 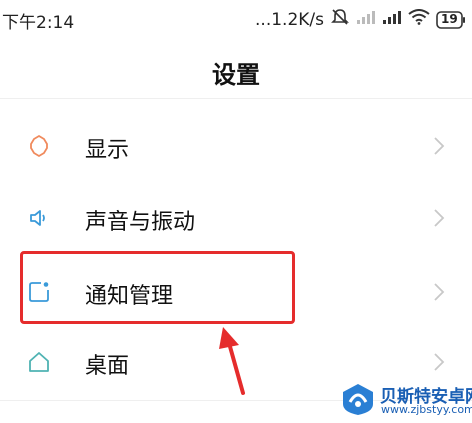 What do you see at coordinates (426, 409) in the screenshot?
I see `watermark-url: www.zjbstyy.com` at bounding box center [426, 409].